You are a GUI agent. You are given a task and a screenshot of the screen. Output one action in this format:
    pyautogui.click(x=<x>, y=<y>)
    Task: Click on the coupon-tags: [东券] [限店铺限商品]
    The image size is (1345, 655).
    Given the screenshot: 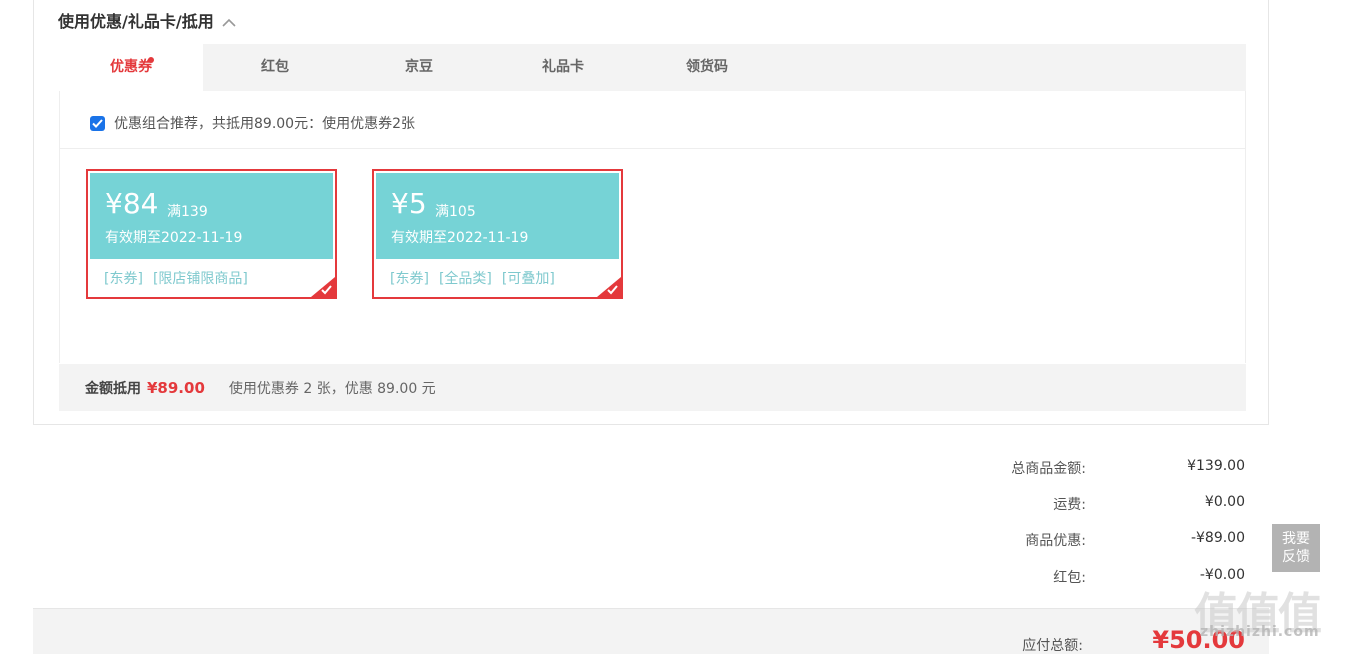 What is the action you would take?
    pyautogui.click(x=176, y=278)
    